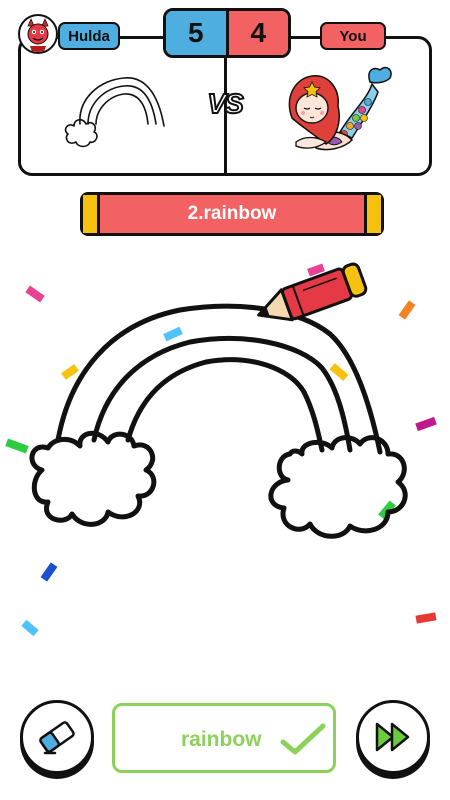  Describe the element at coordinates (353, 36) in the screenshot. I see `player-name-tag: You` at that location.